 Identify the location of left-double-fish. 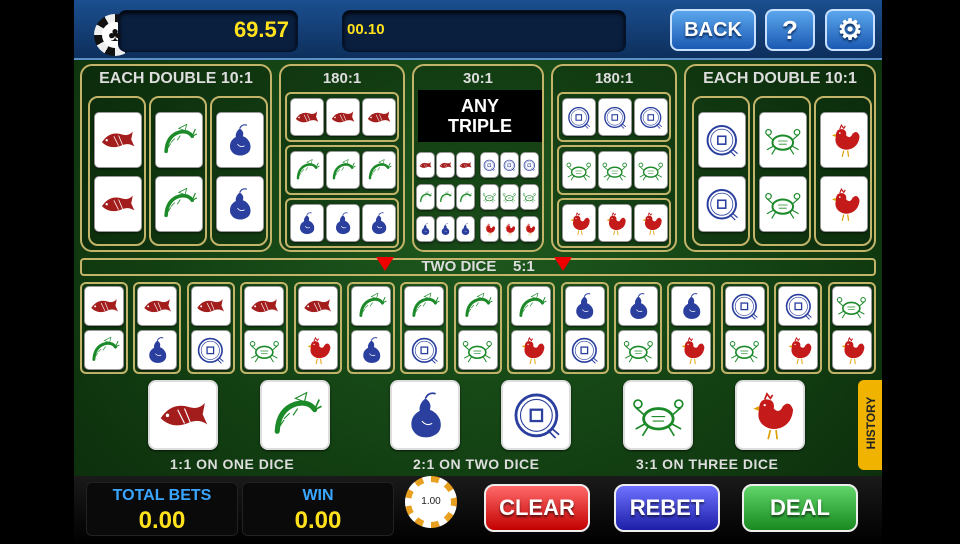
(117, 171).